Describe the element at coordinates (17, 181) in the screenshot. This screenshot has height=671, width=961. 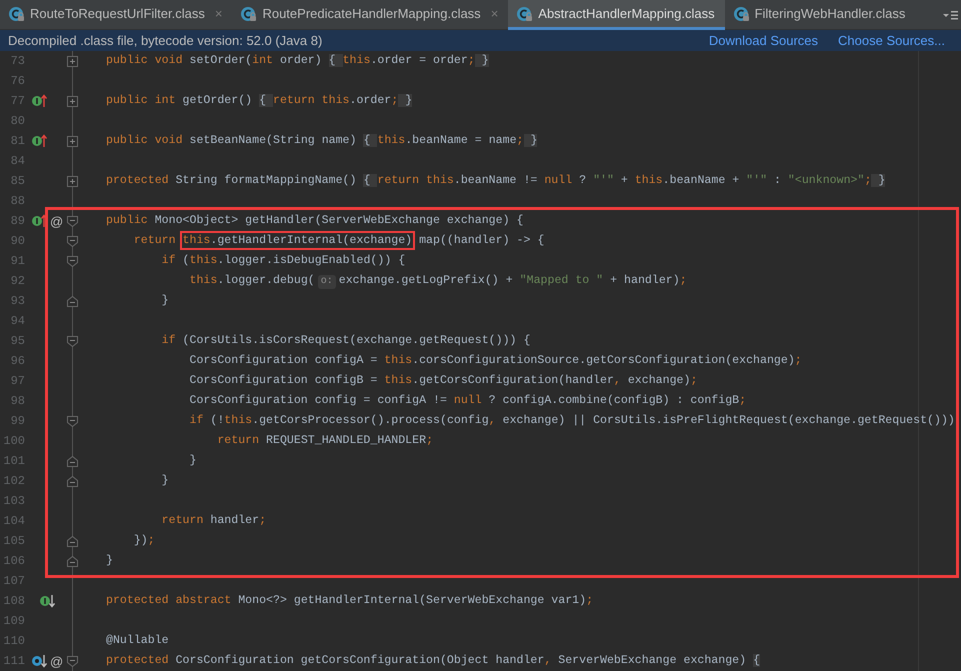
I see `line-number: 85` at that location.